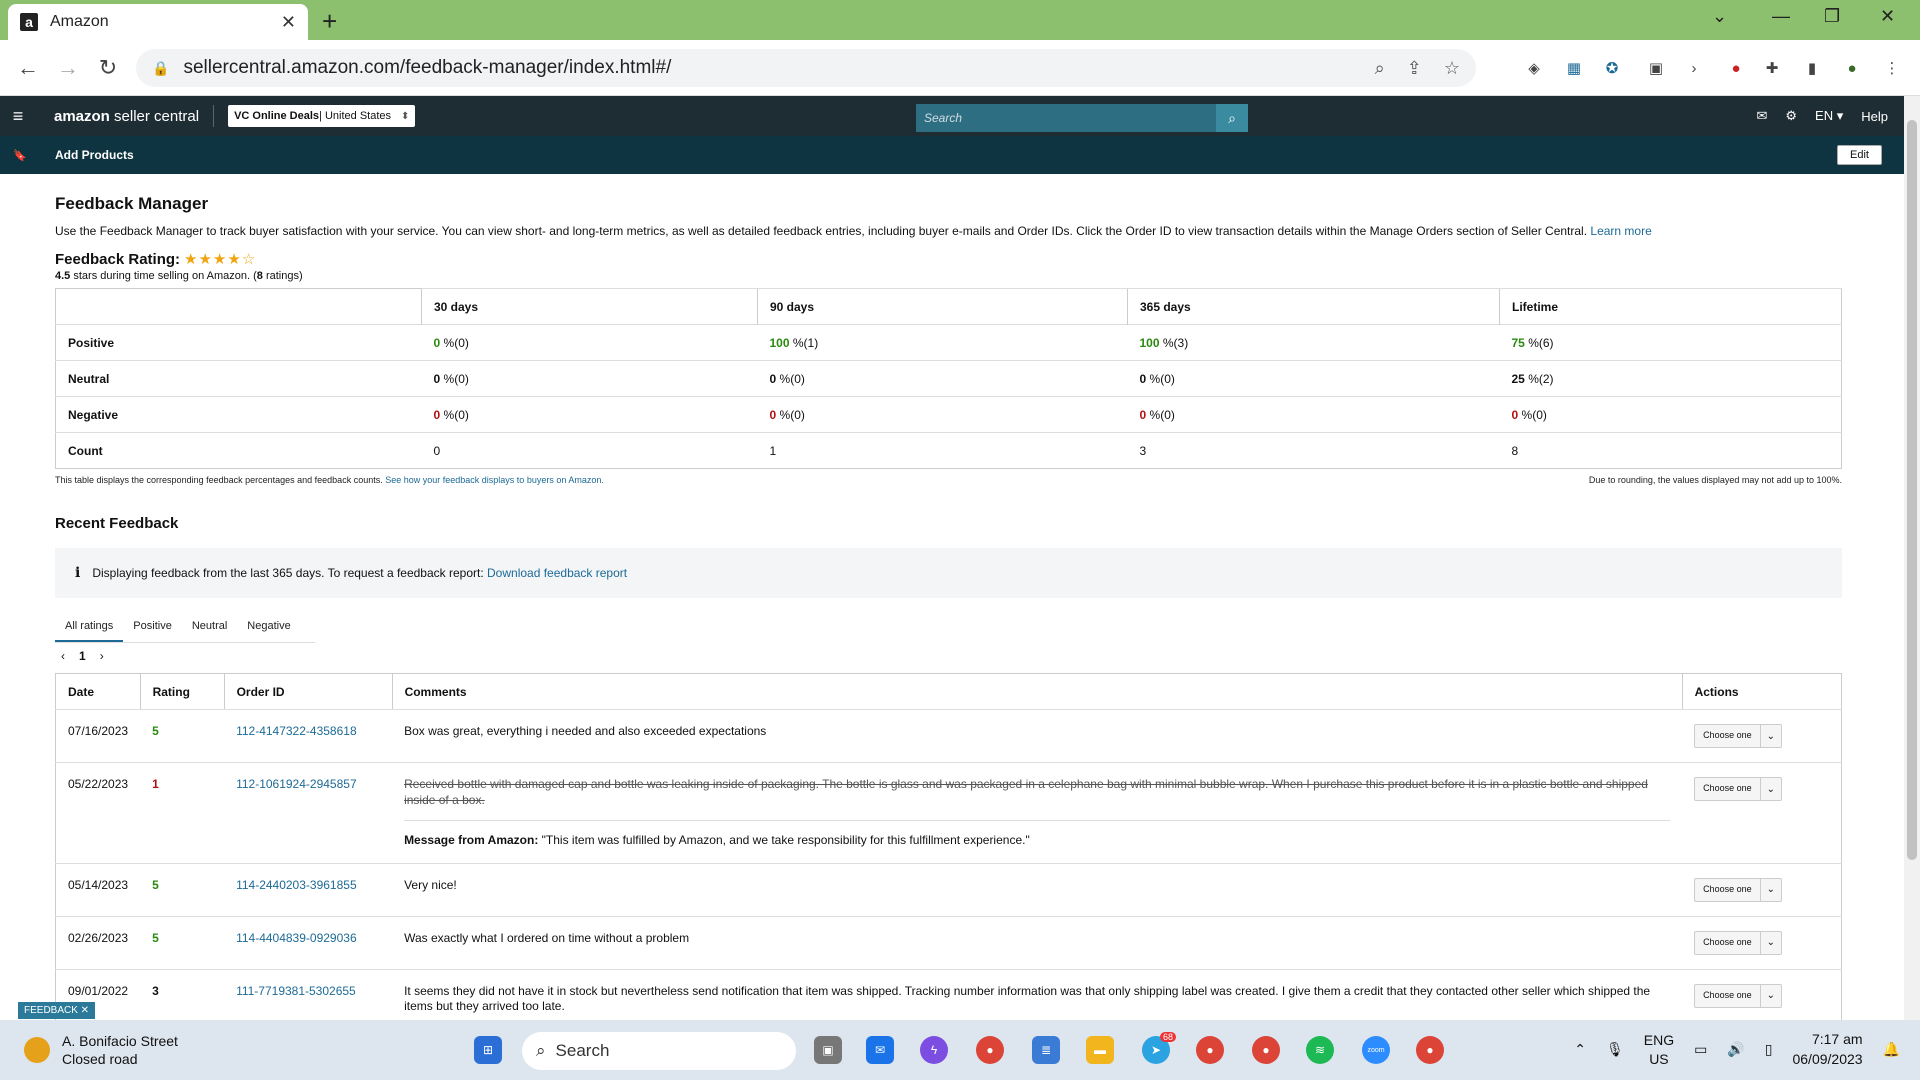 The width and height of the screenshot is (1920, 1080). I want to click on minimize-icon: —, so click(1781, 16).